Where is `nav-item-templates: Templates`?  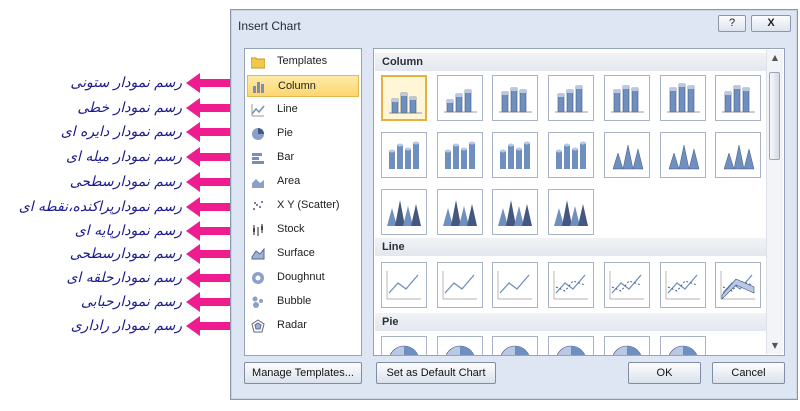 nav-item-templates: Templates is located at coordinates (303, 62).